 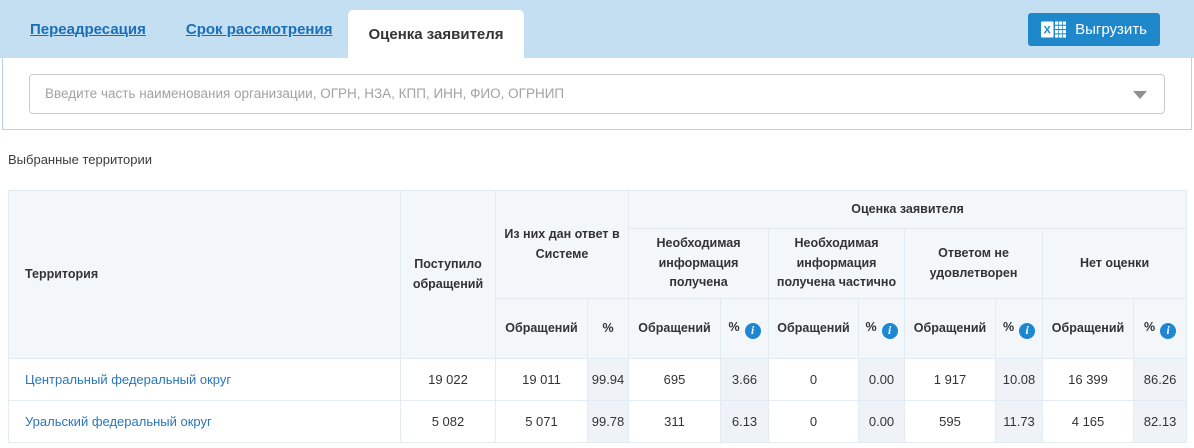 I want to click on cell-info-received-pct: 6.13, so click(x=745, y=421).